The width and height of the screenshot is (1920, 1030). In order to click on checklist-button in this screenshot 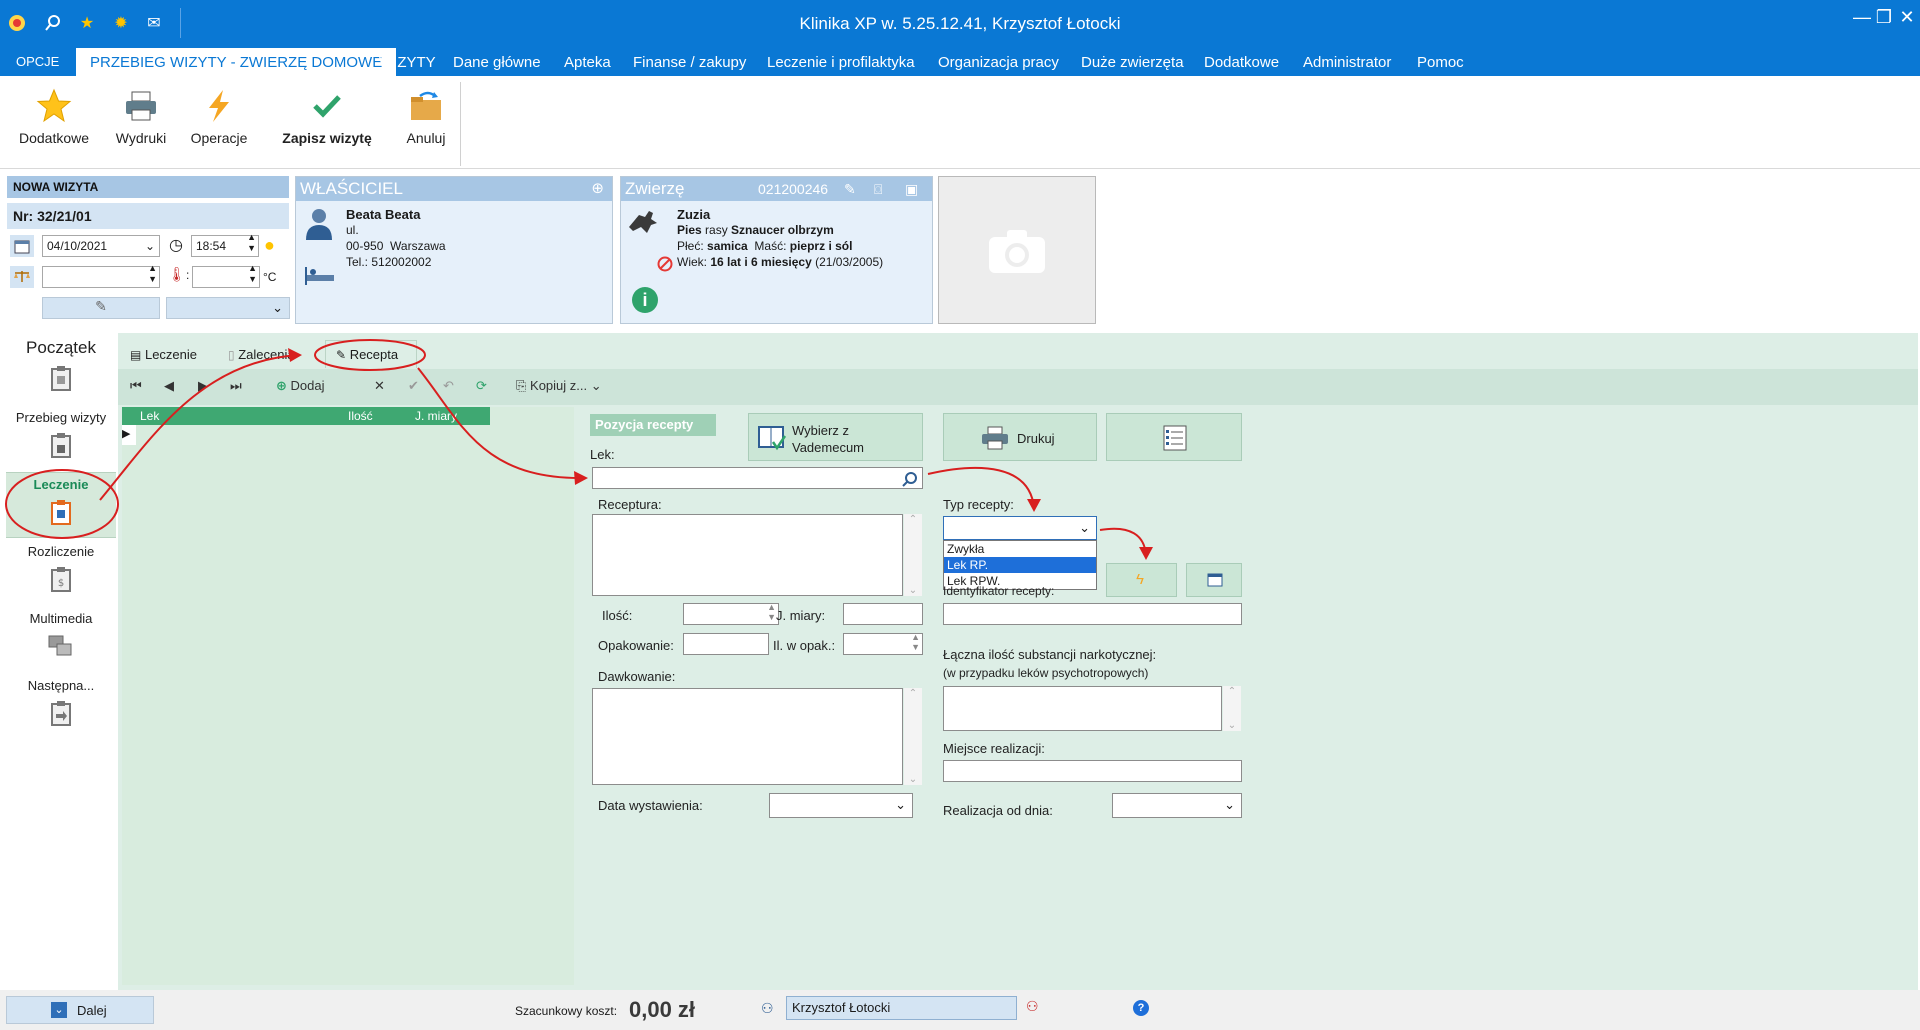, I will do `click(1174, 437)`.